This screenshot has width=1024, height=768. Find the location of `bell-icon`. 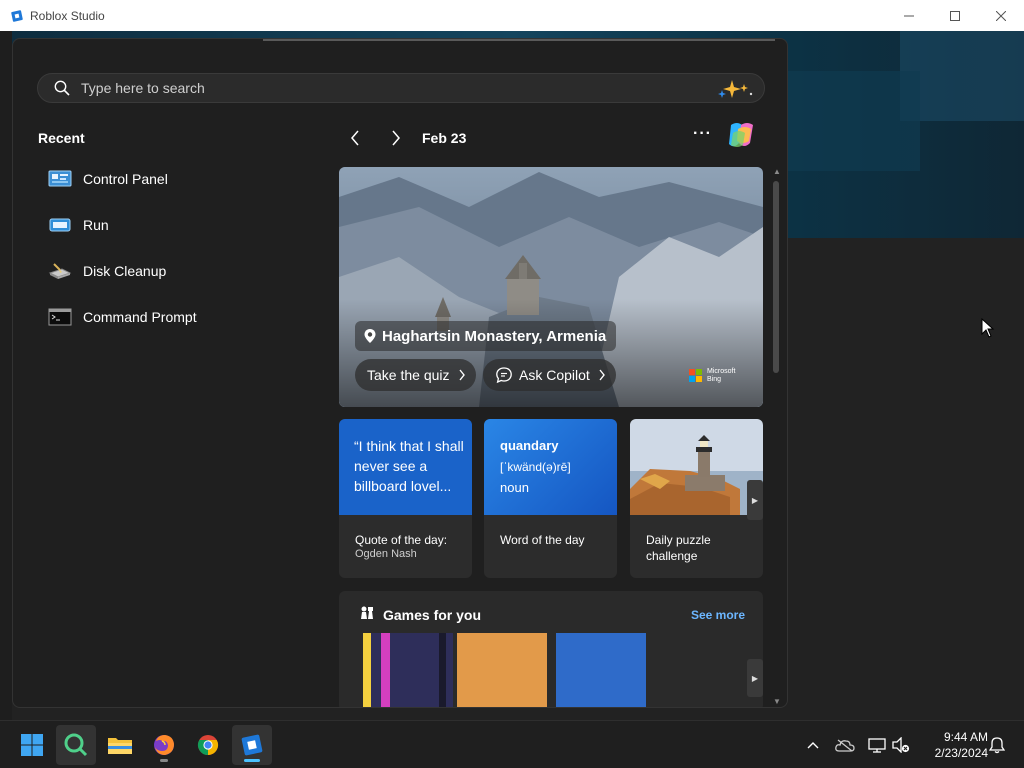

bell-icon is located at coordinates (997, 745).